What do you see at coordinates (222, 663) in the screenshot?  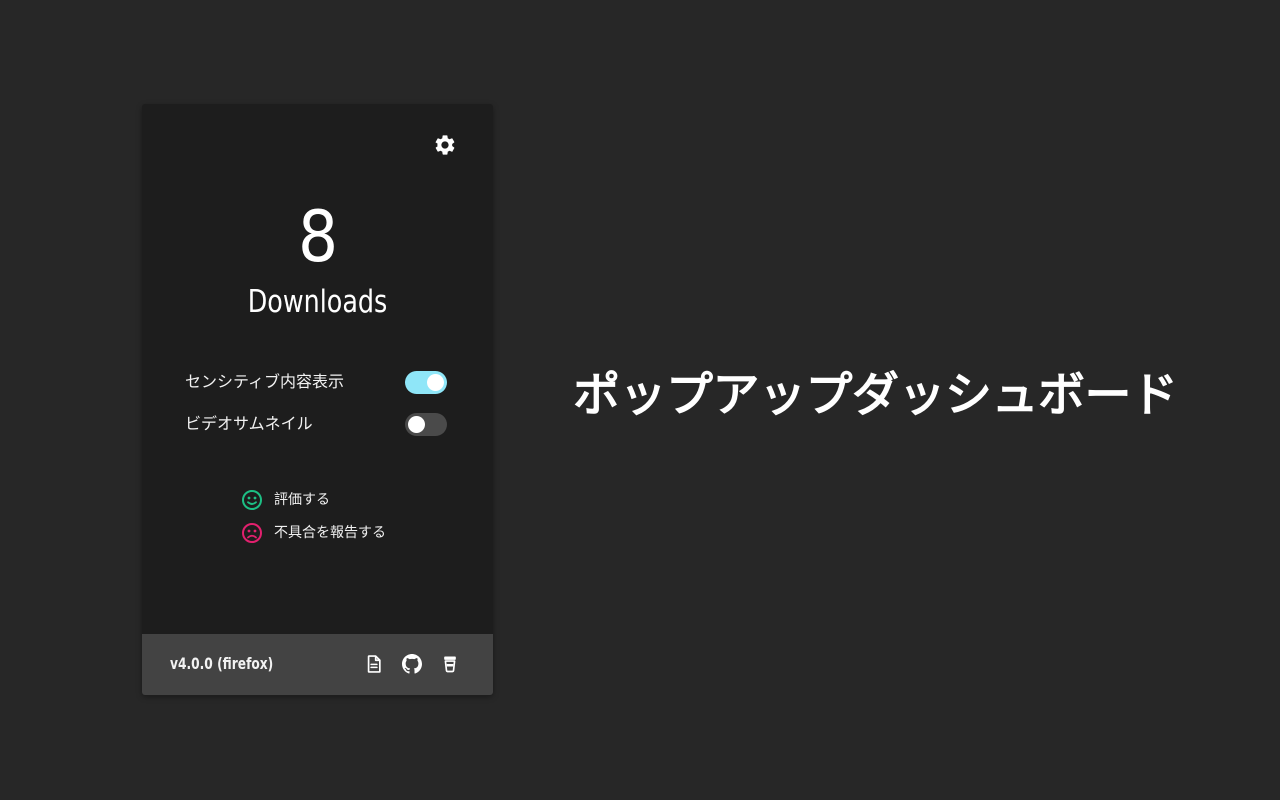 I see `version-label: v4.0.0 (firefox)` at bounding box center [222, 663].